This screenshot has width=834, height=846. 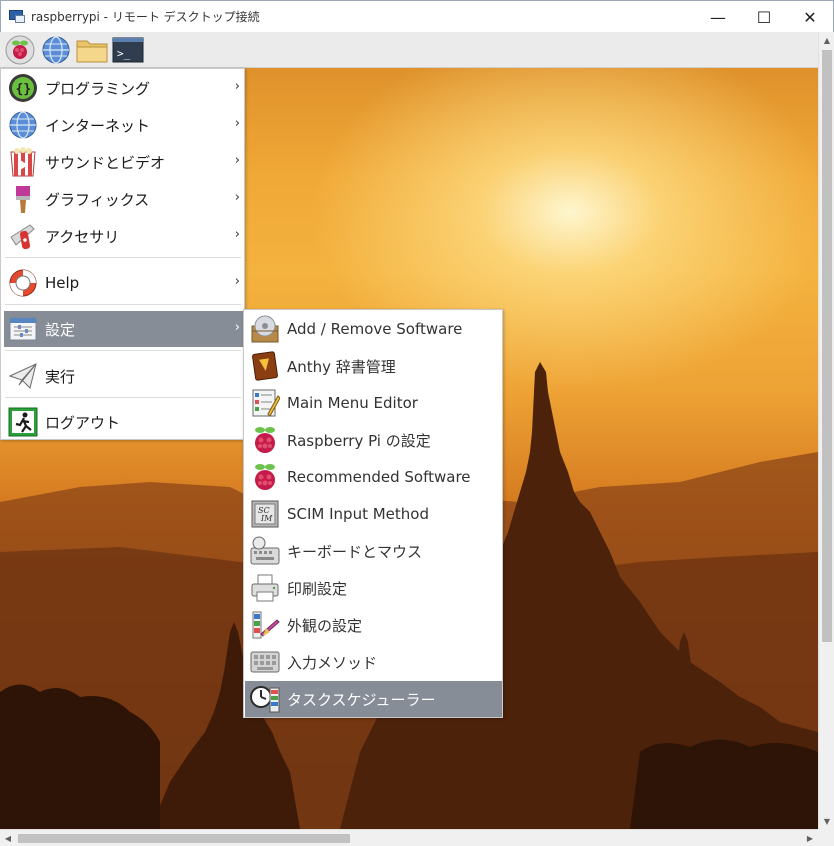 What do you see at coordinates (373, 625) in the screenshot?
I see `submenu-item-appearance: 外観の設定` at bounding box center [373, 625].